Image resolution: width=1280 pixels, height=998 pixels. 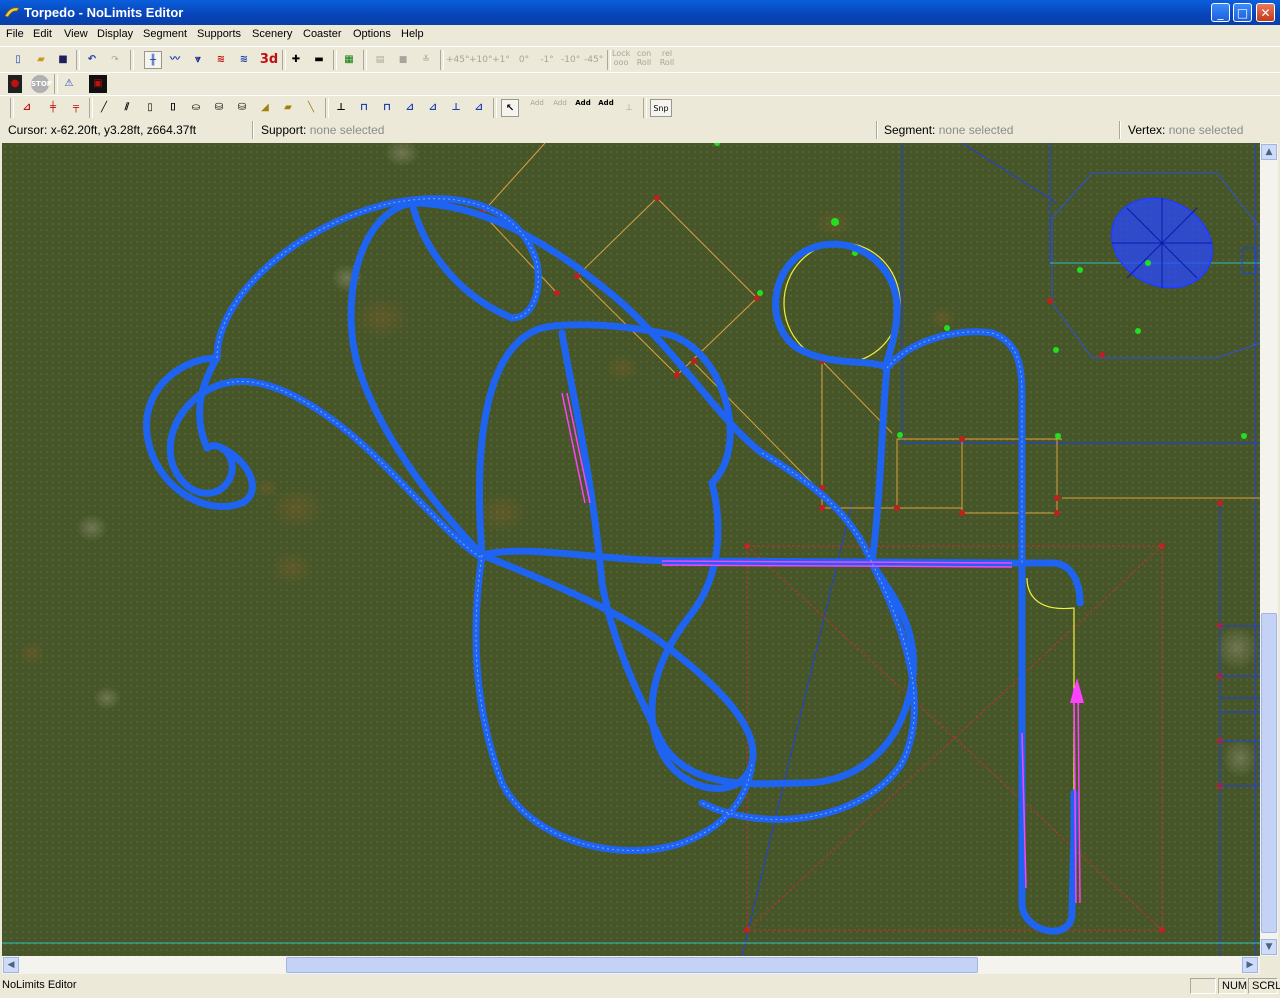 What do you see at coordinates (115, 34) in the screenshot?
I see `menu-display: Display` at bounding box center [115, 34].